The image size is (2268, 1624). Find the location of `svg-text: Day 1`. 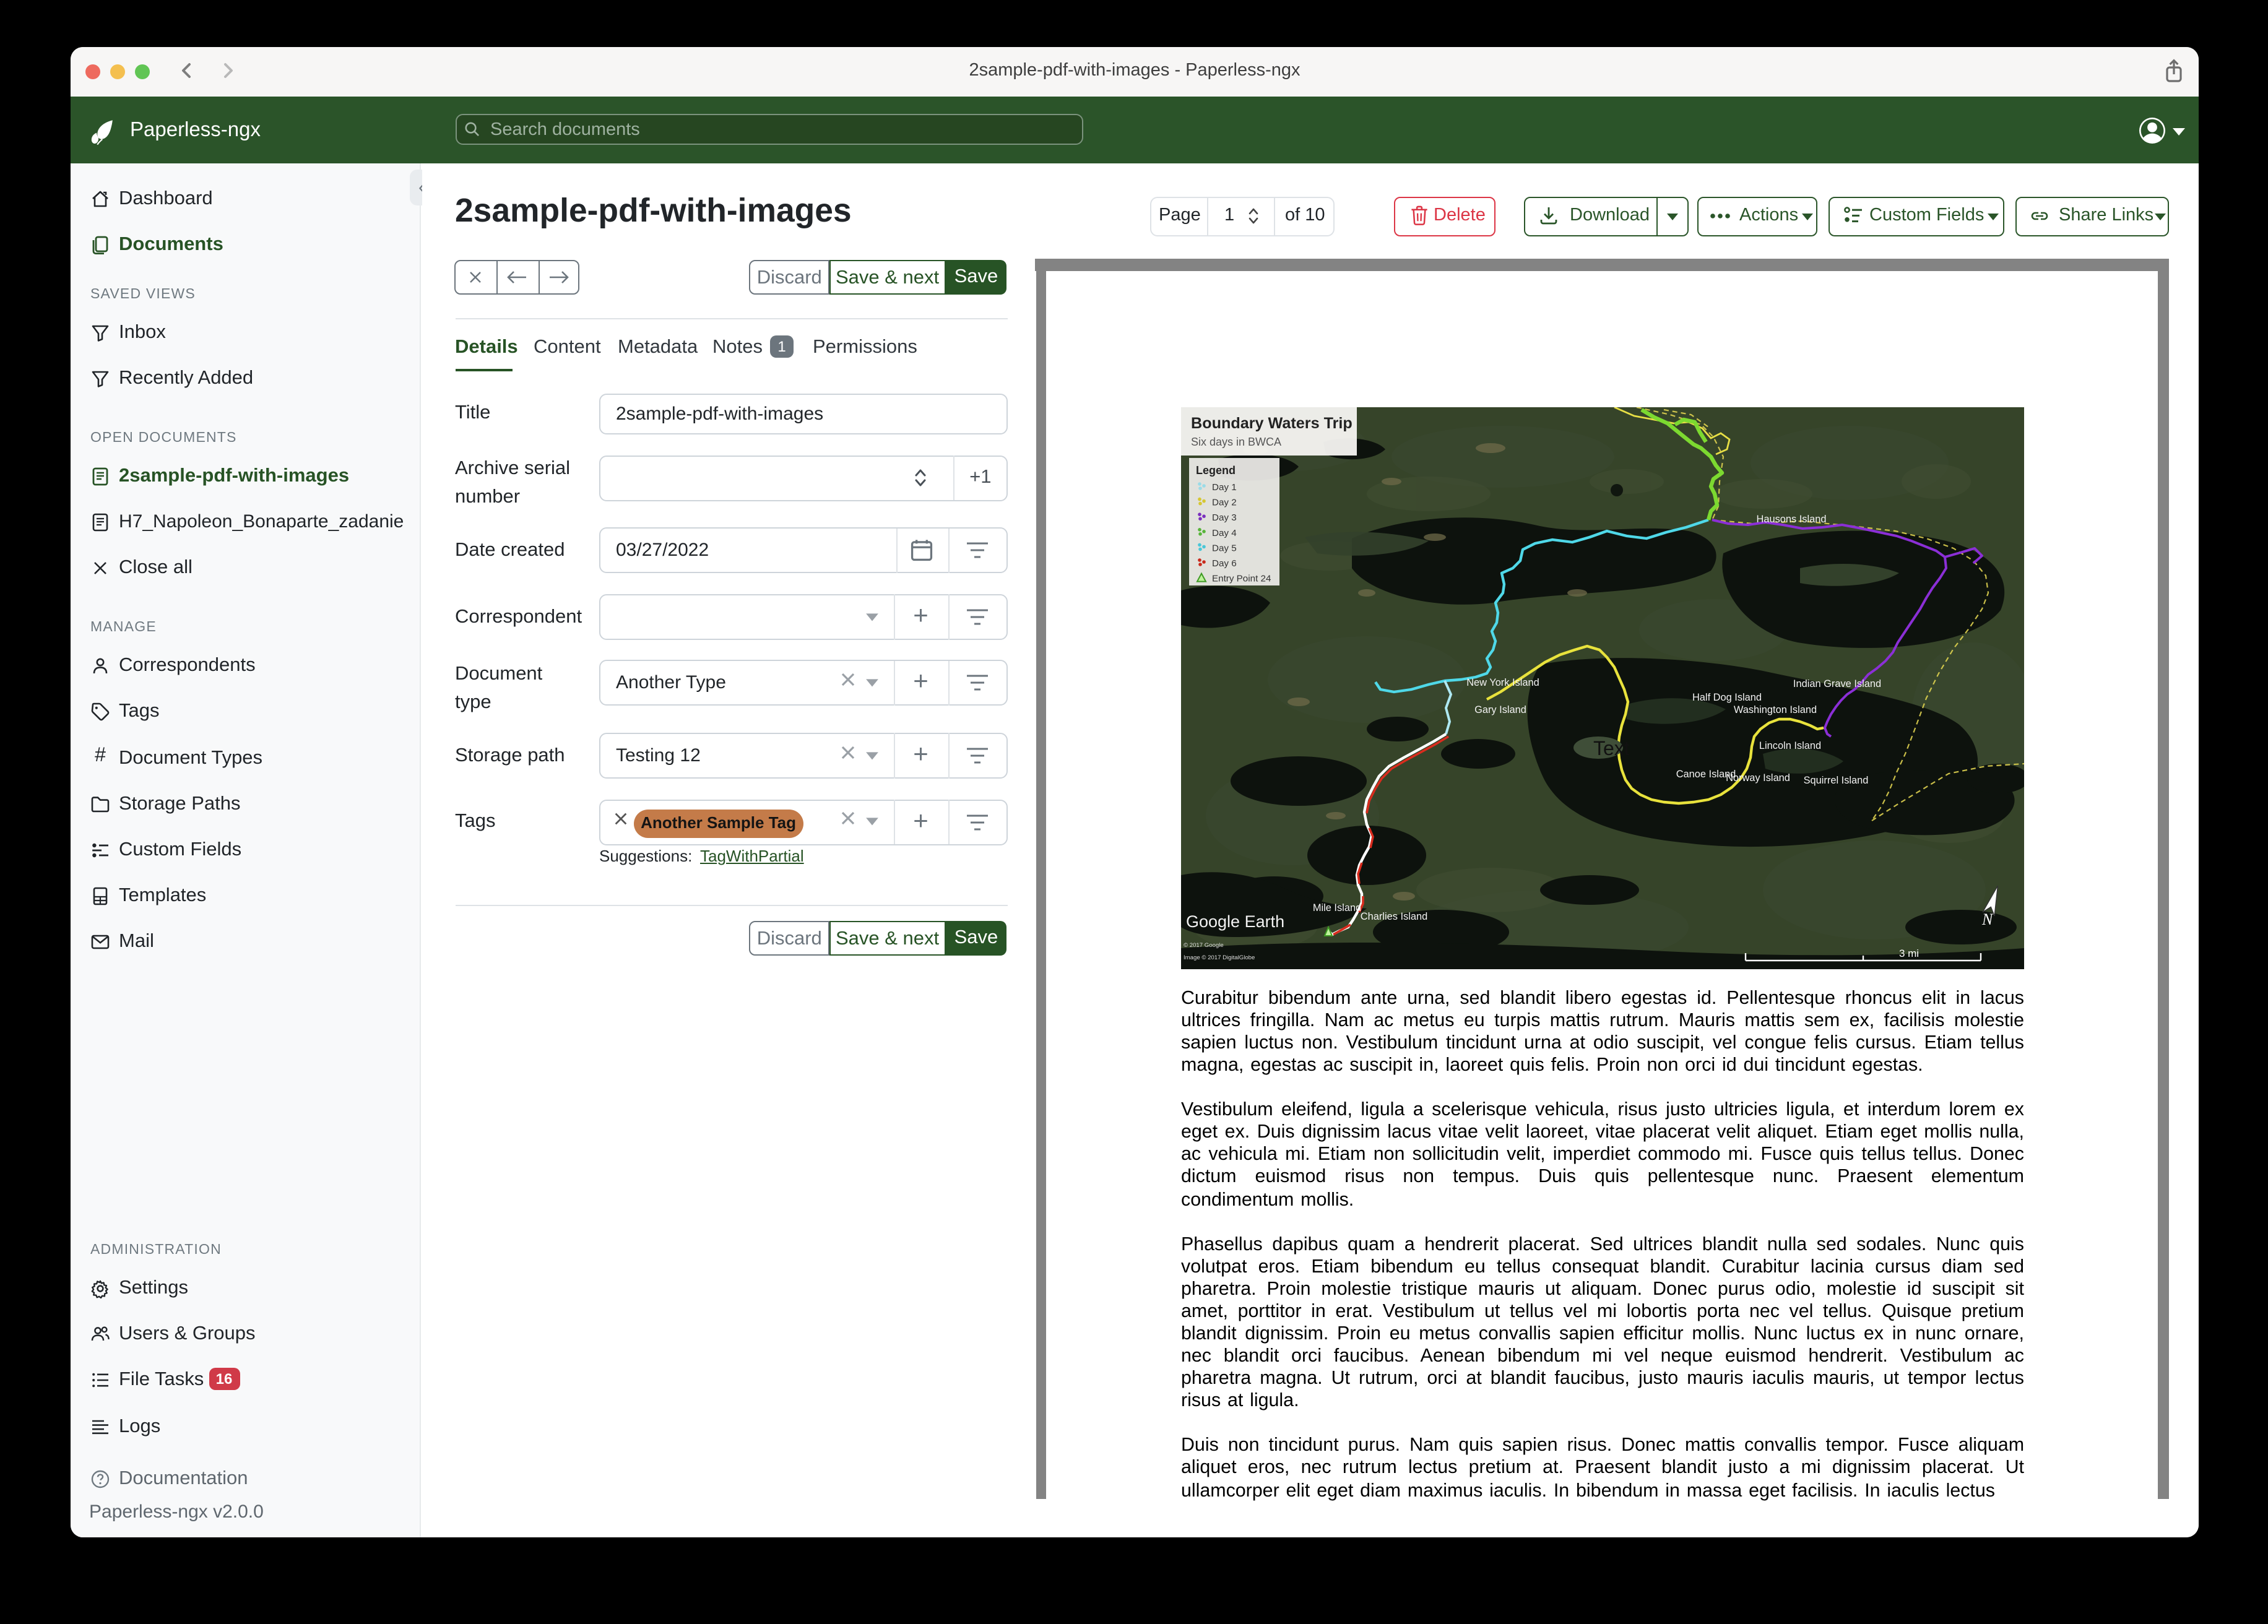

svg-text: Day 1 is located at coordinates (1224, 487).